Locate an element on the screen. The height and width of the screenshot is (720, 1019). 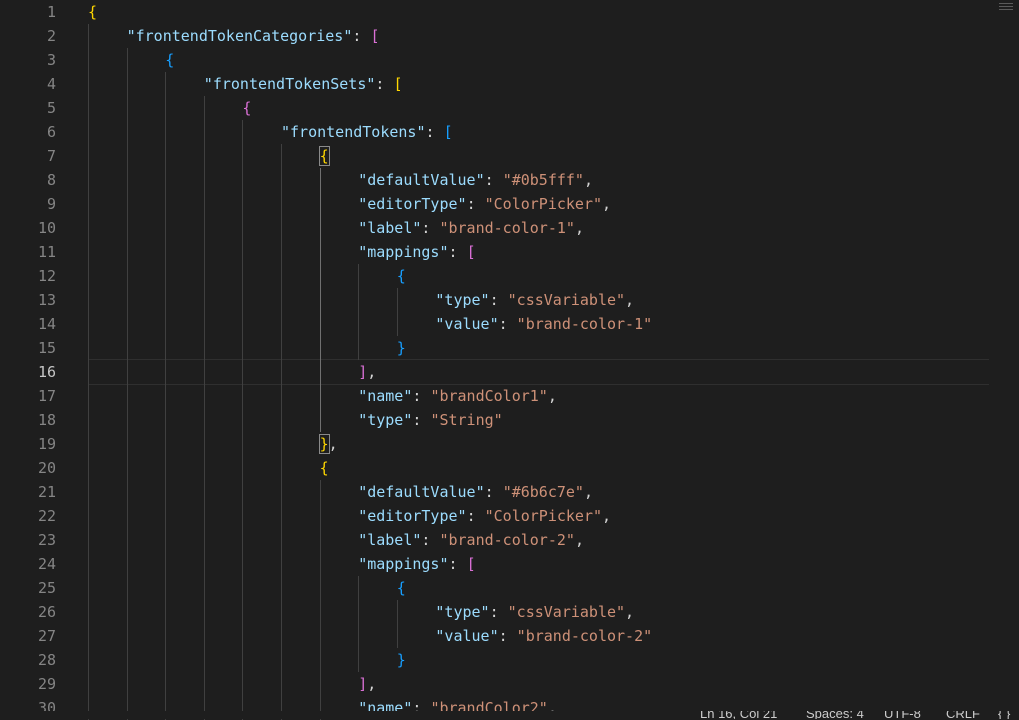
code-line: "defaultValue": "#0b5fff", is located at coordinates (475, 180).